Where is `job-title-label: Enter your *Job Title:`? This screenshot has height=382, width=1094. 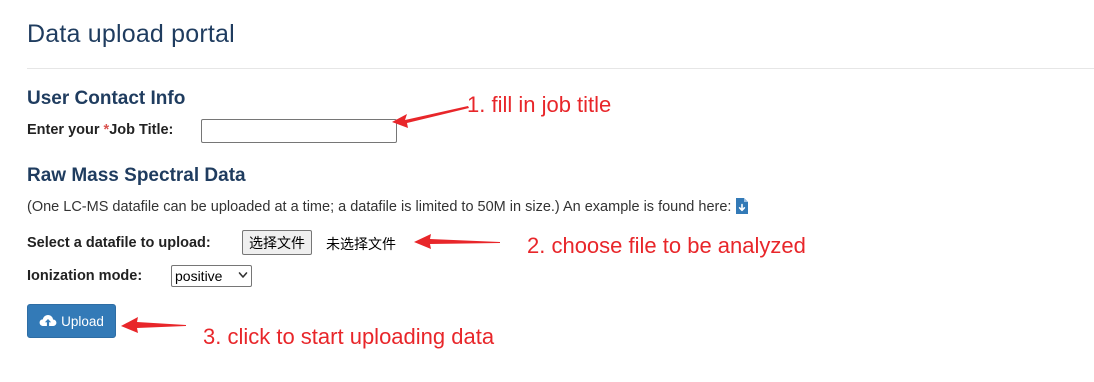
job-title-label: Enter your *Job Title: is located at coordinates (100, 130).